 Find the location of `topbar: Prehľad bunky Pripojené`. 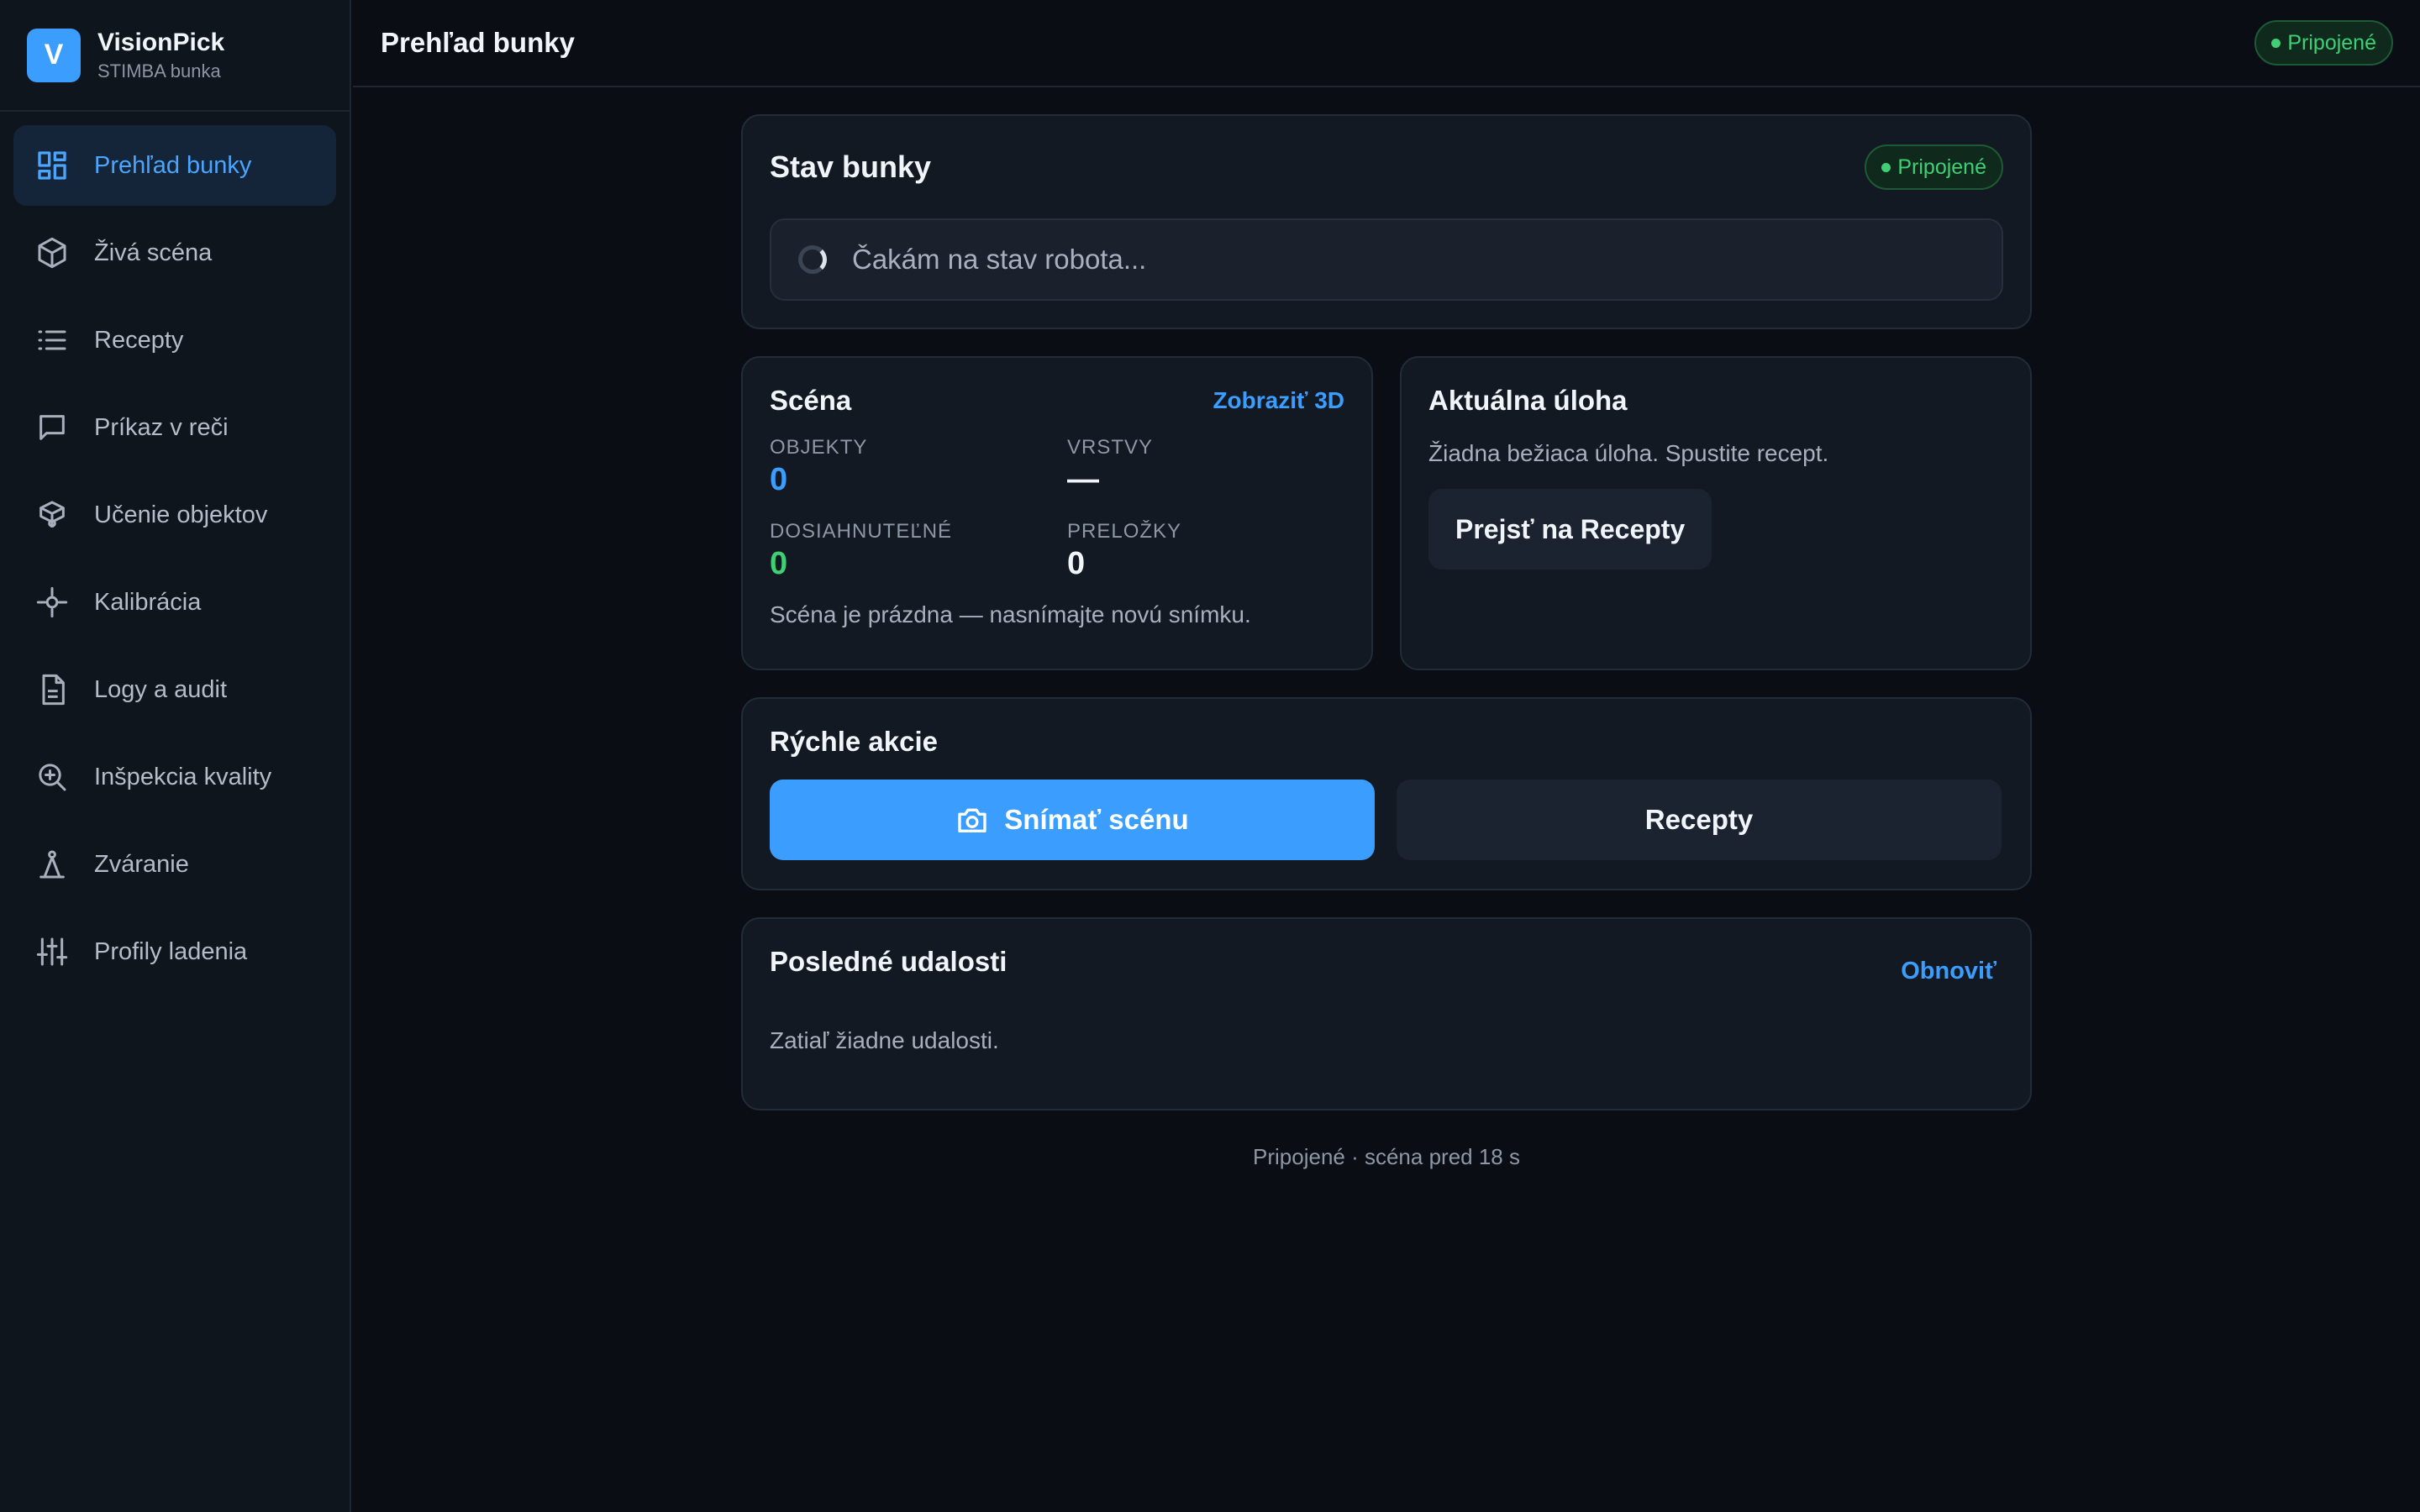

topbar: Prehľad bunky Pripojené is located at coordinates (1386, 43).